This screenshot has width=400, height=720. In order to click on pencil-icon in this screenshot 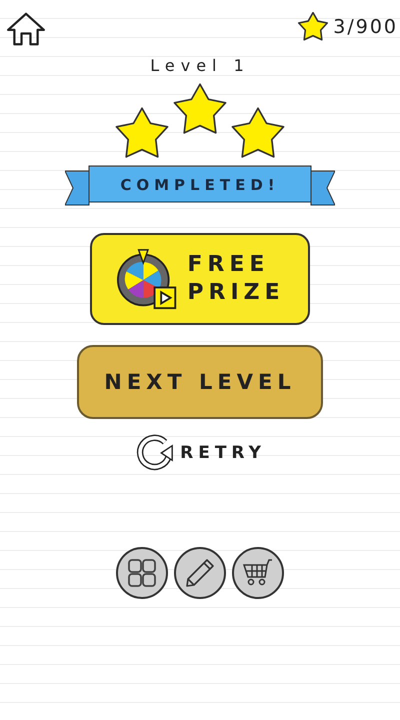, I will do `click(200, 573)`.